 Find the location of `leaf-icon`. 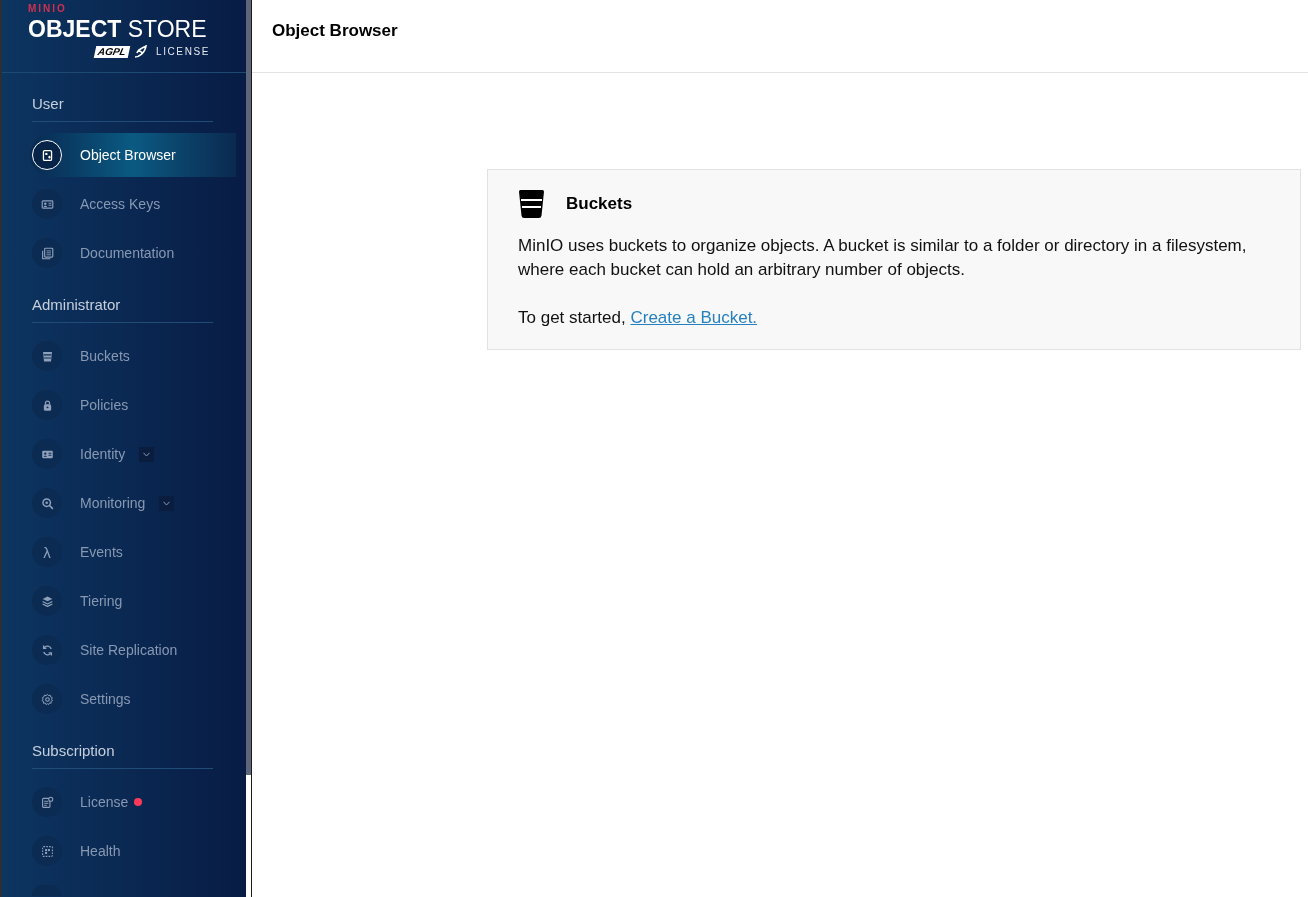

leaf-icon is located at coordinates (140, 51).